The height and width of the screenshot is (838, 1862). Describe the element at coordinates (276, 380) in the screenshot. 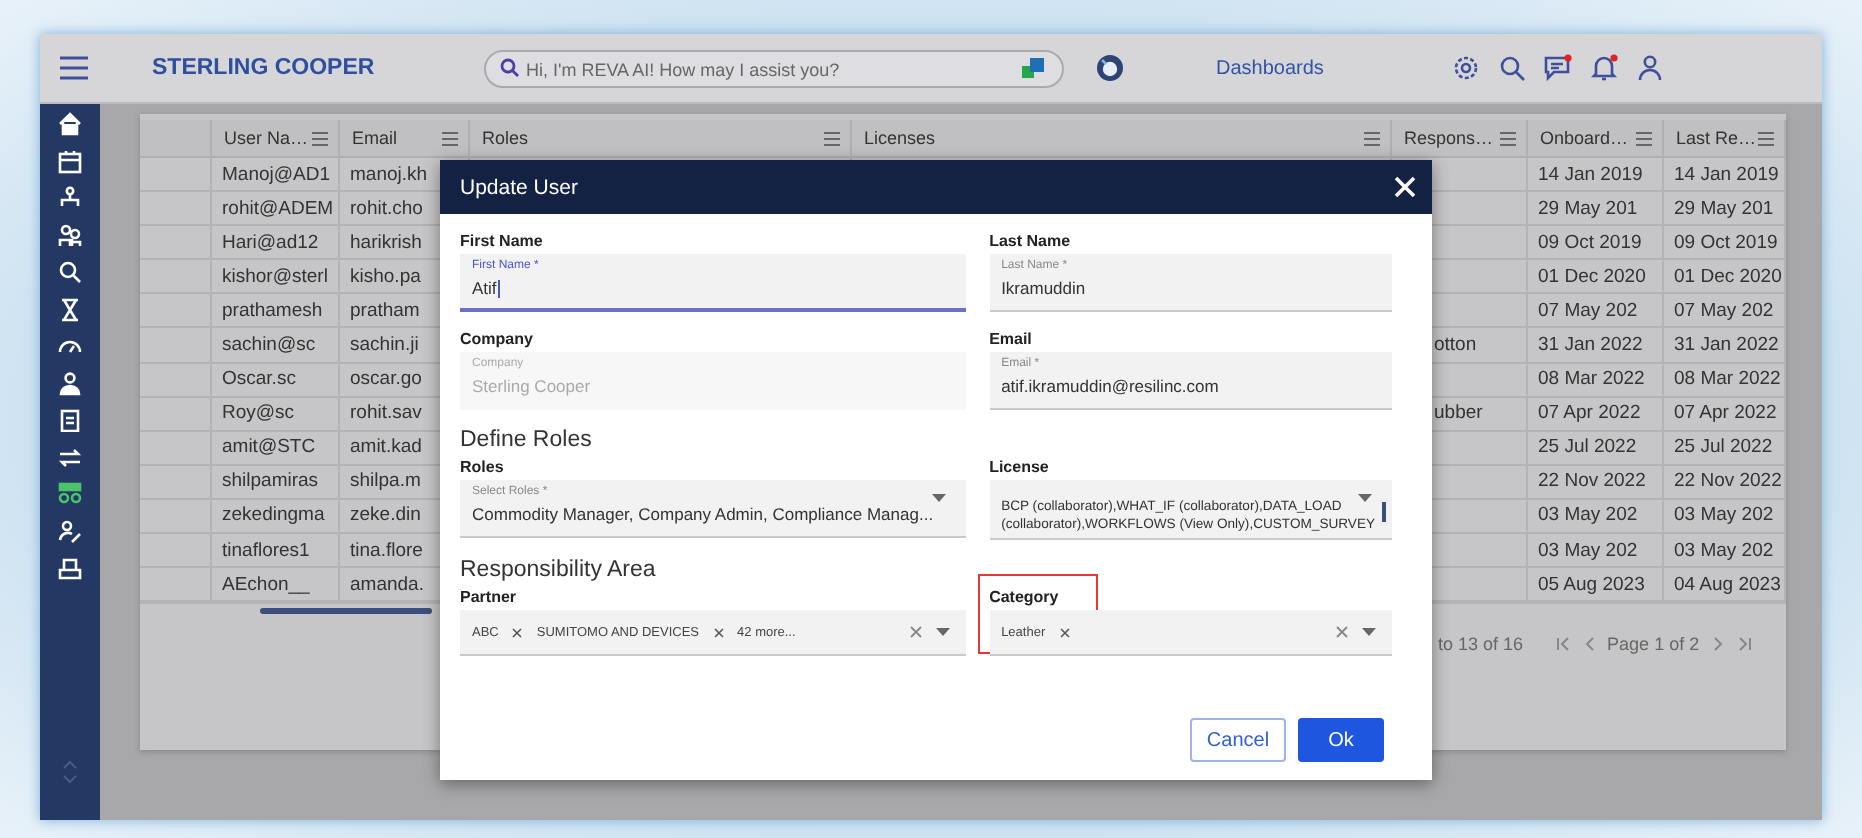

I see `table-cell: Oscar.sc` at that location.